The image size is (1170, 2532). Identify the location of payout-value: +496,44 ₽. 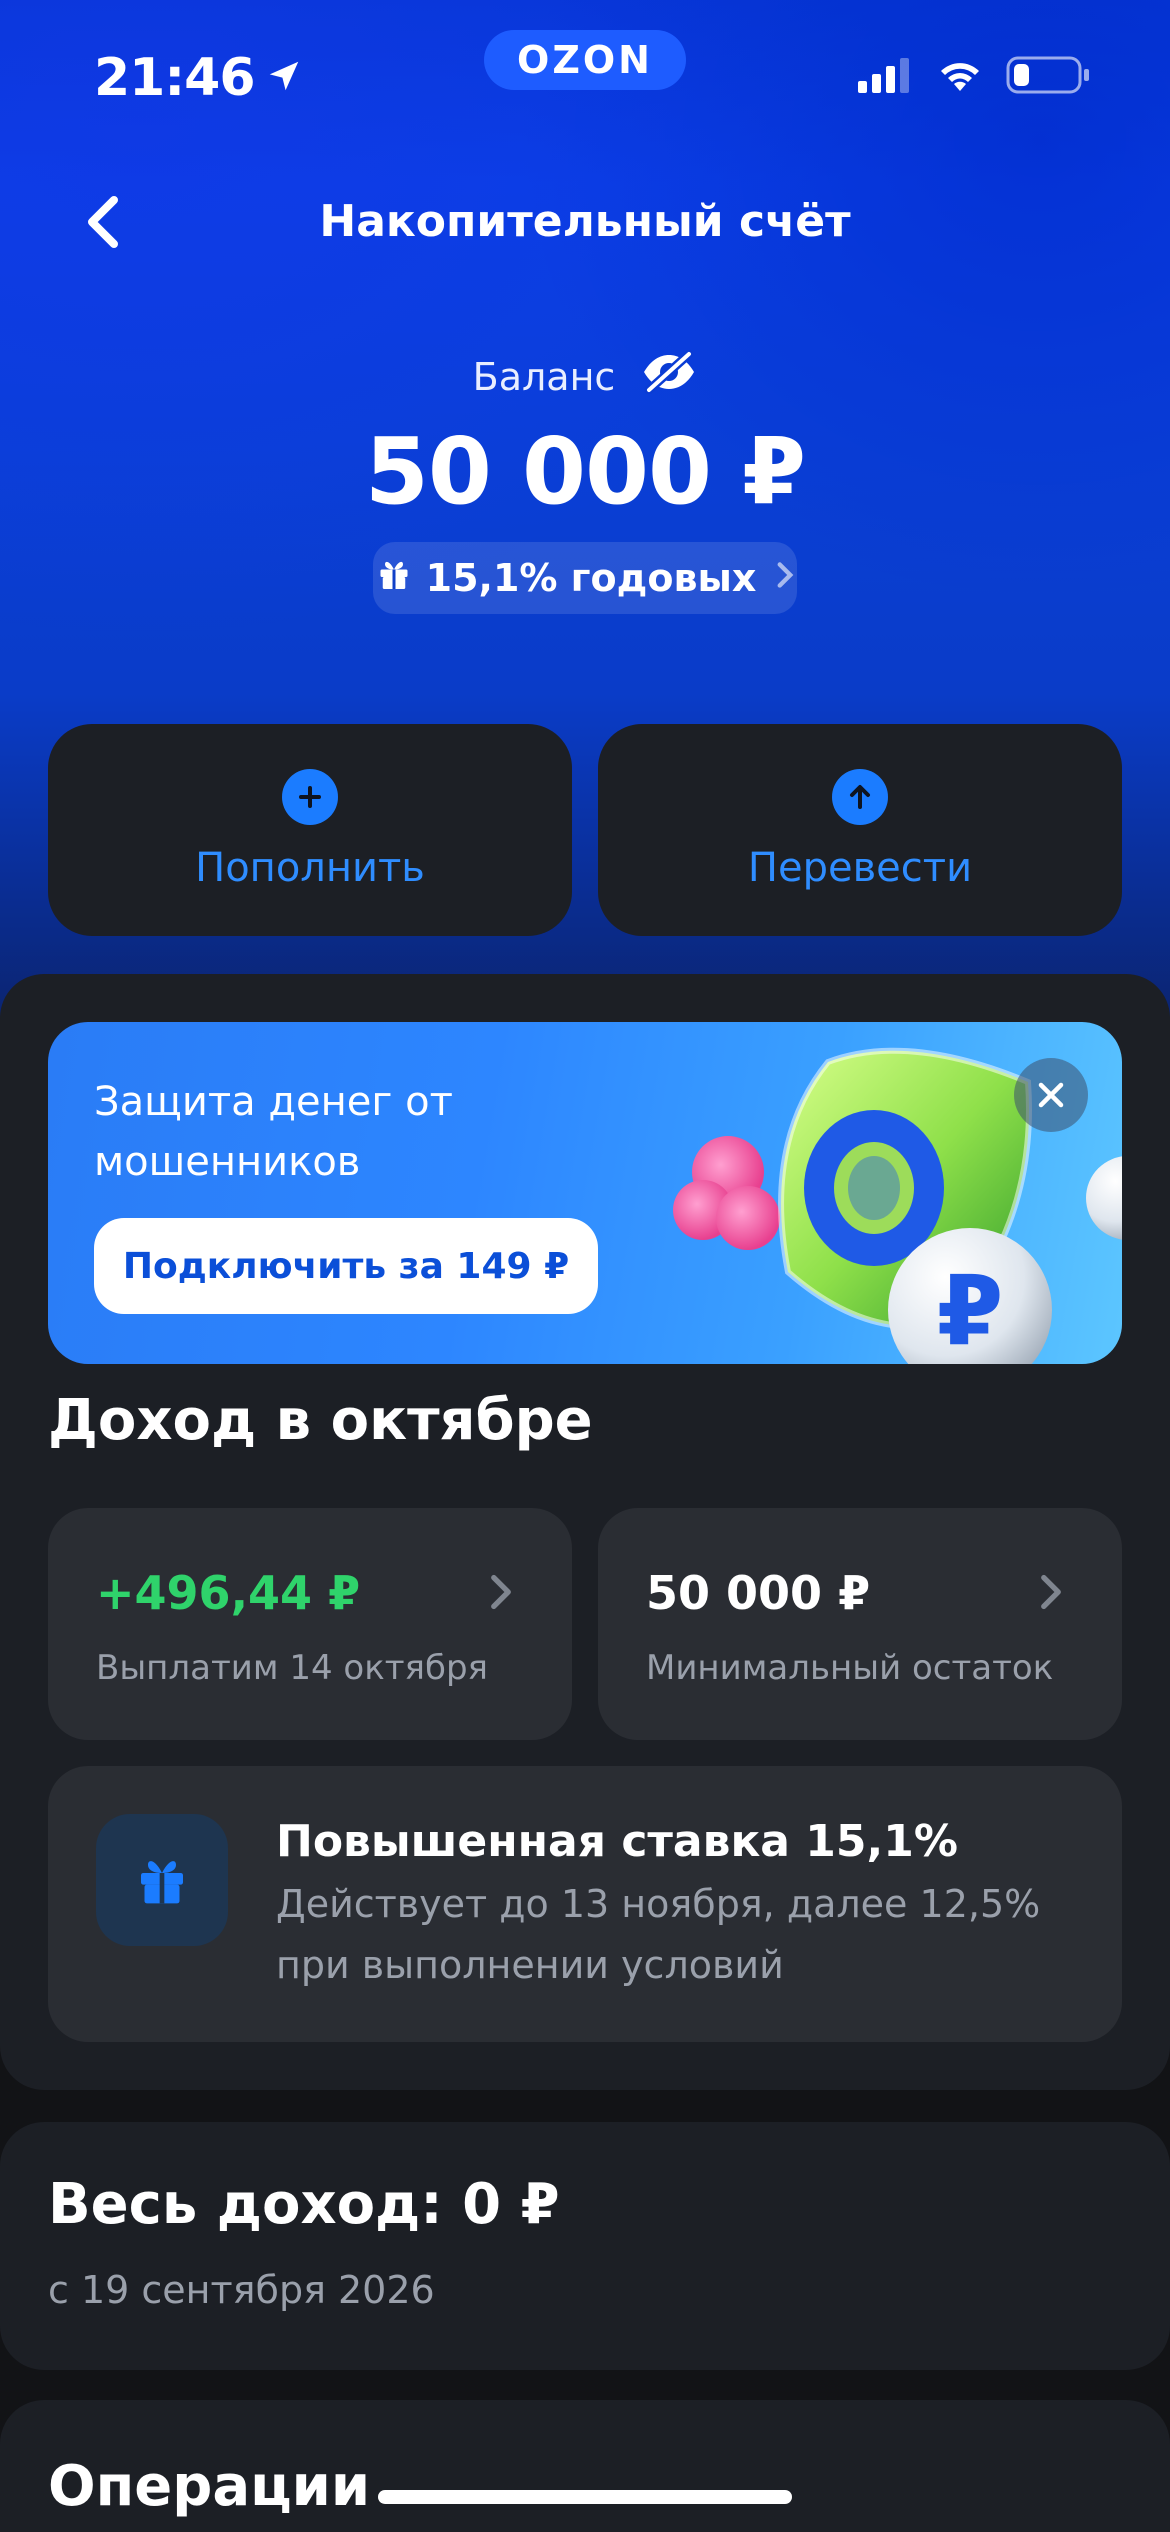
(228, 1593).